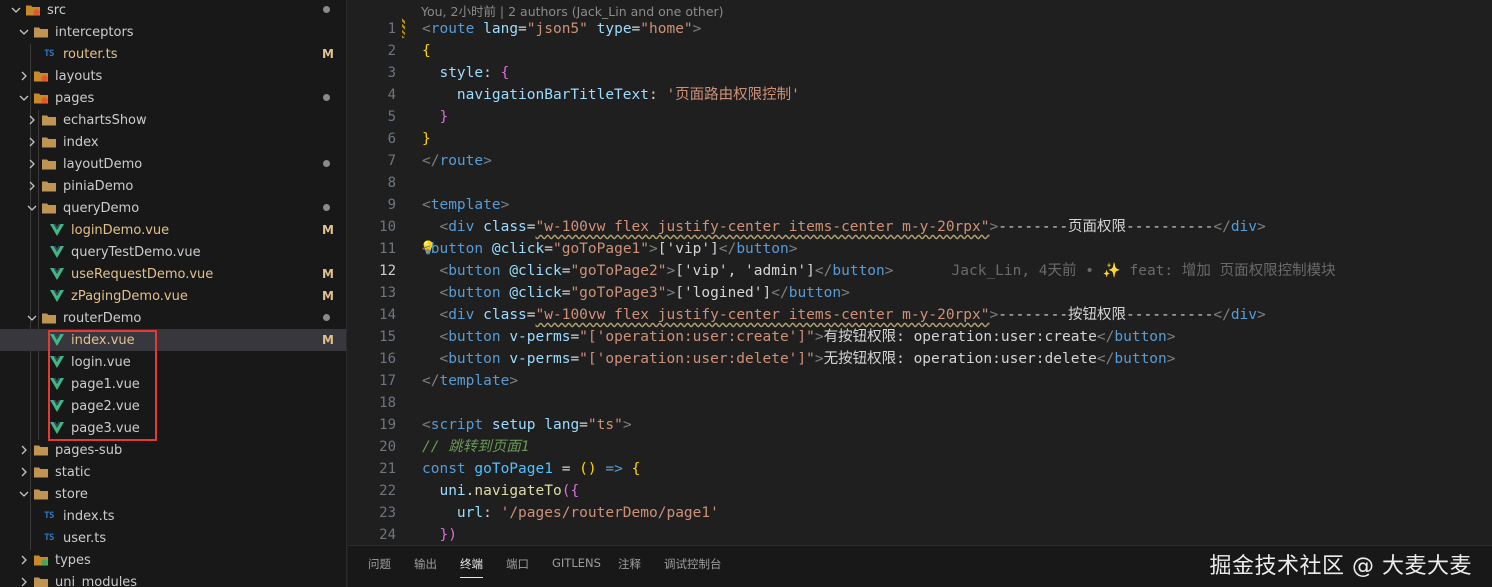 This screenshot has width=1492, height=587. What do you see at coordinates (81, 142) in the screenshot?
I see `tree-item-label: index` at bounding box center [81, 142].